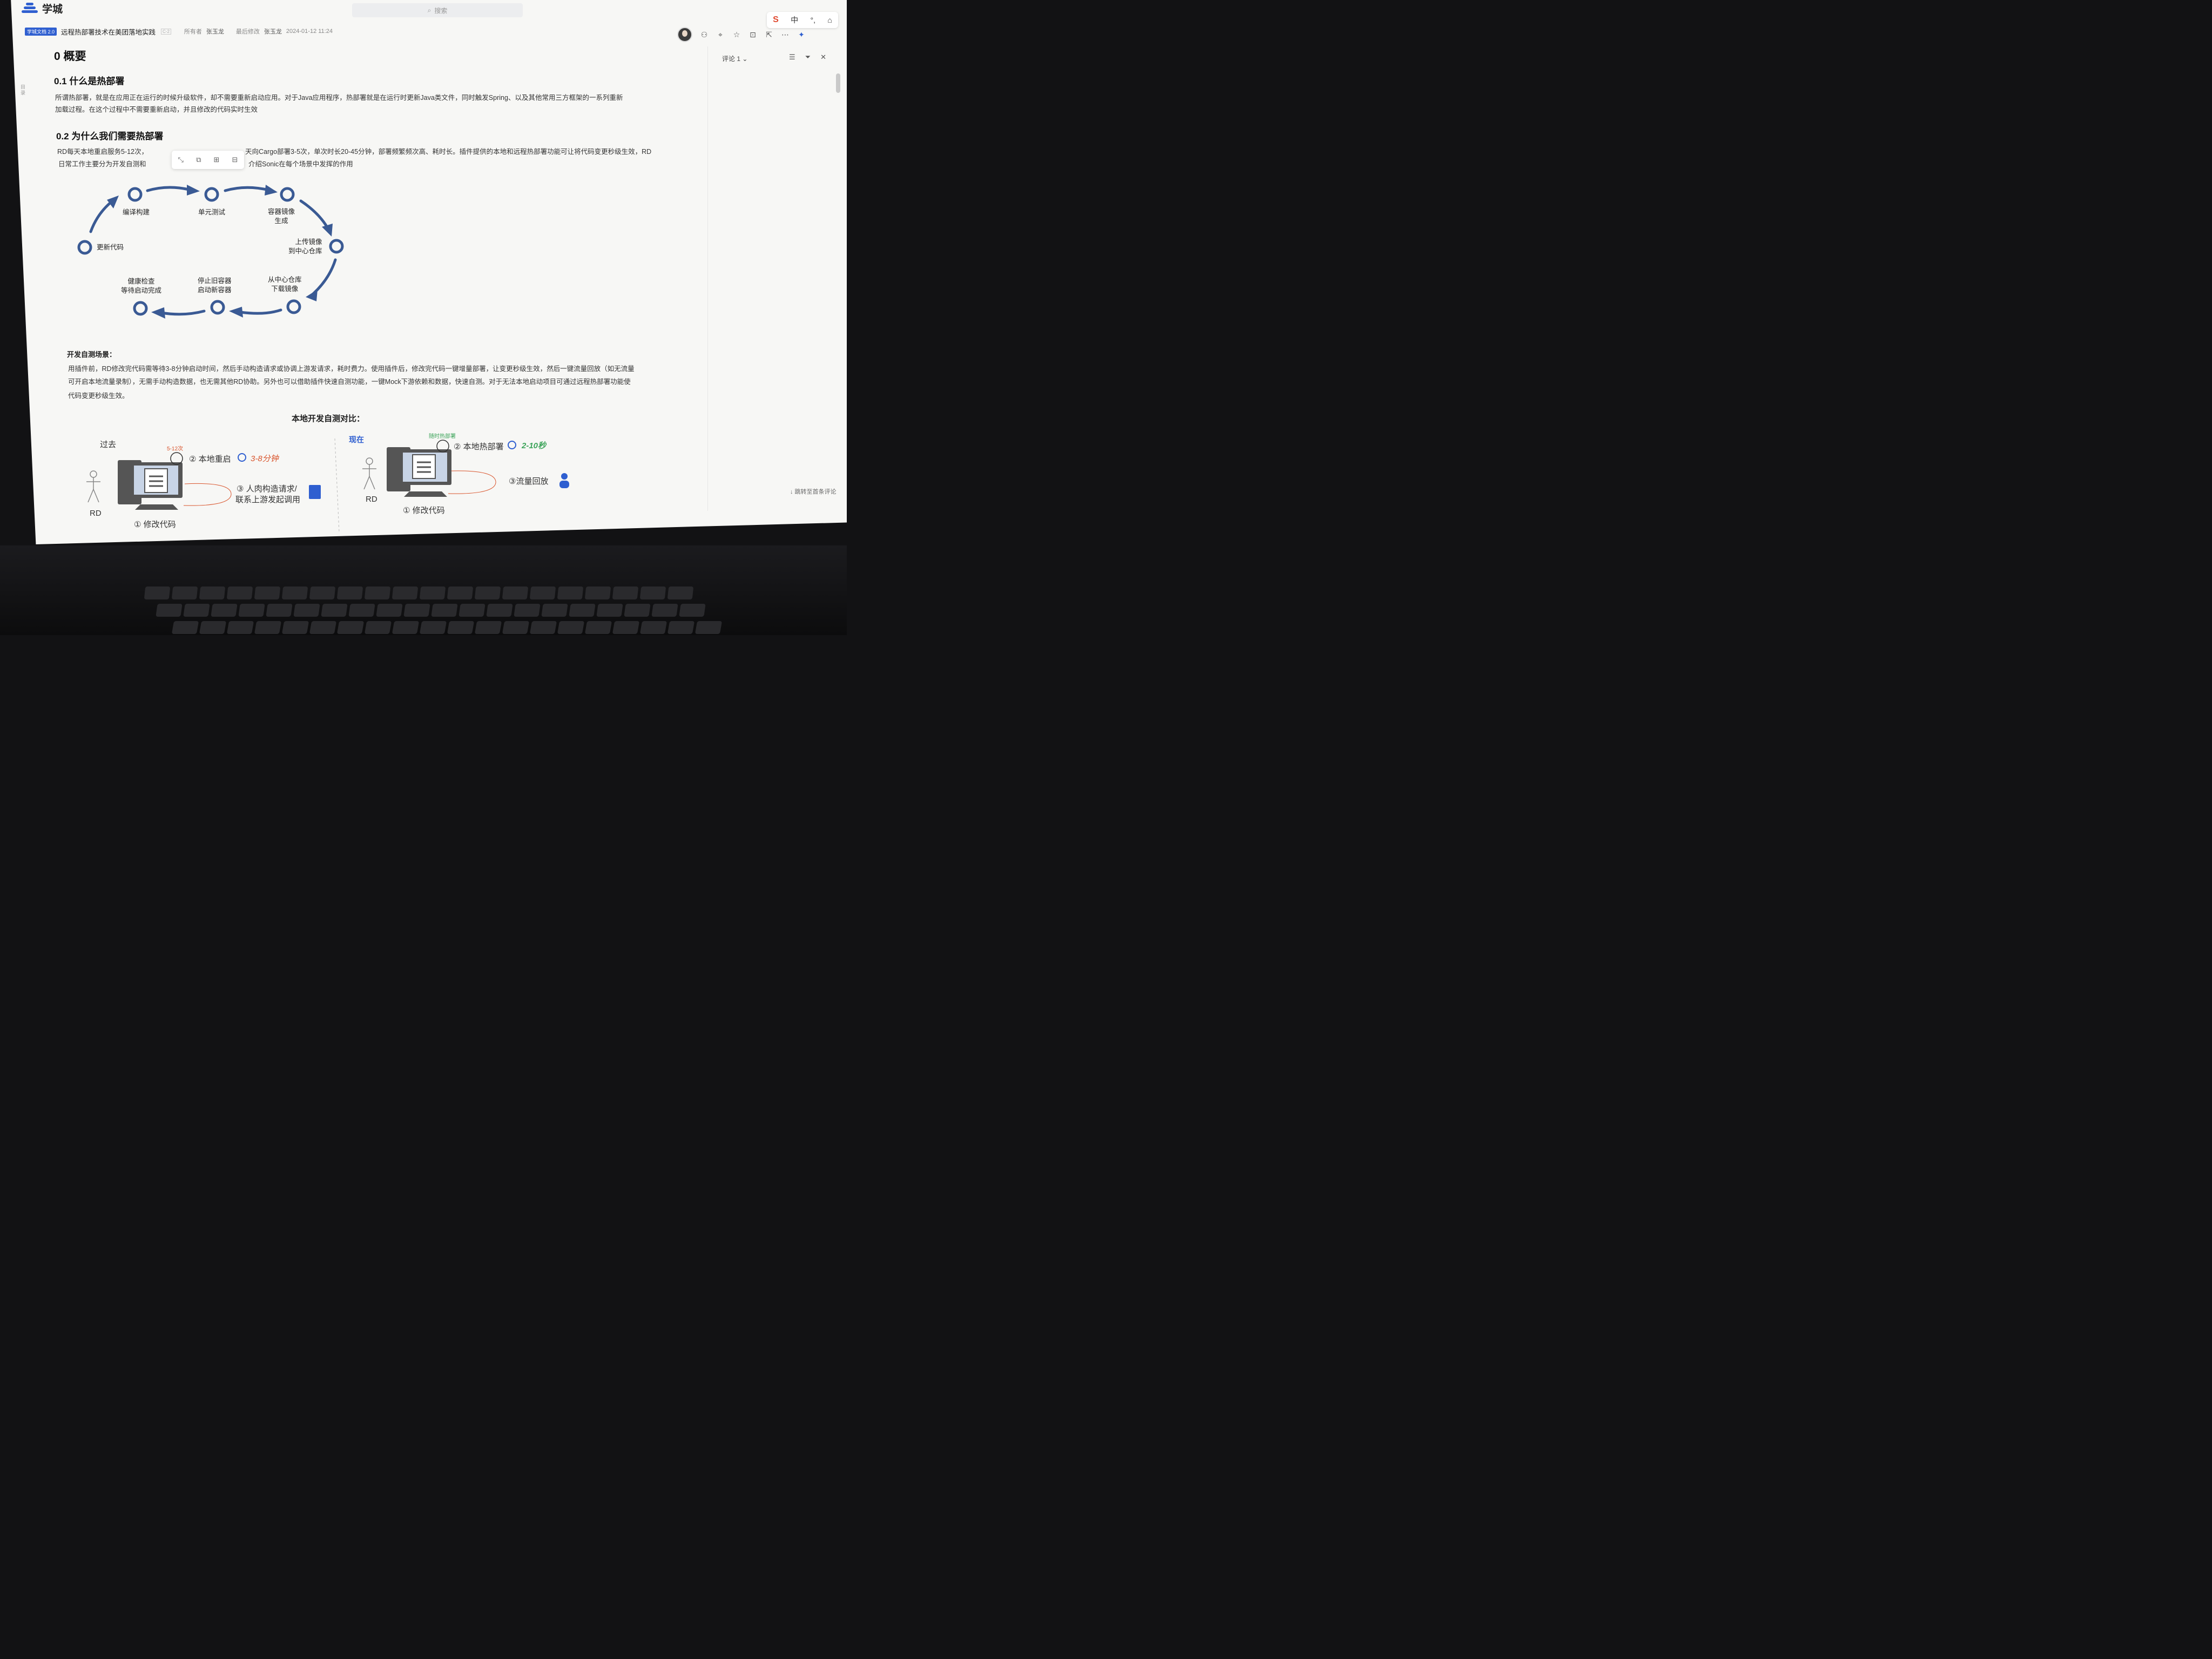  Describe the element at coordinates (207, 494) in the screenshot. I see `loop-arrow-past` at that location.